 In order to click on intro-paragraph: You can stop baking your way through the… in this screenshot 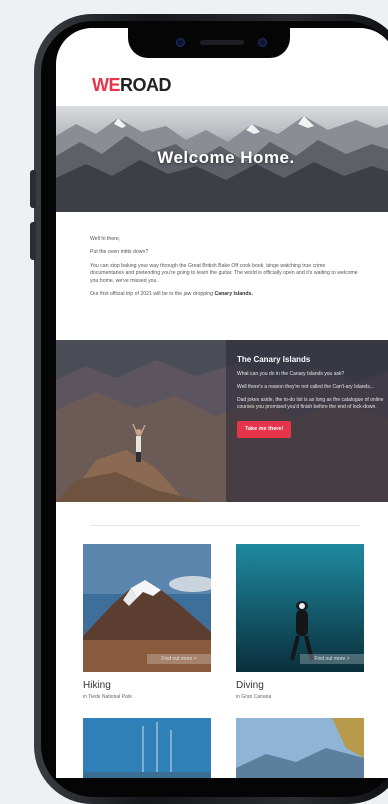, I will do `click(224, 273)`.